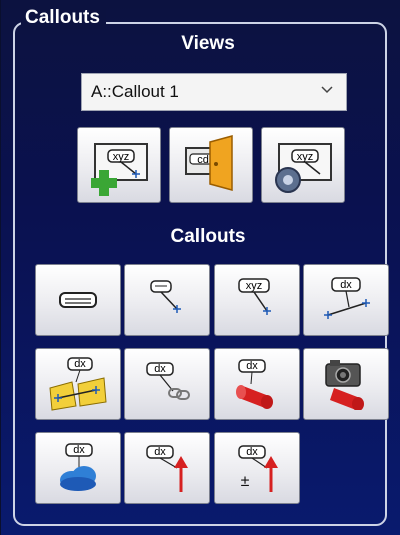 The image size is (400, 535). What do you see at coordinates (245, 481) in the screenshot?
I see `plus-minus-symbol: ±` at bounding box center [245, 481].